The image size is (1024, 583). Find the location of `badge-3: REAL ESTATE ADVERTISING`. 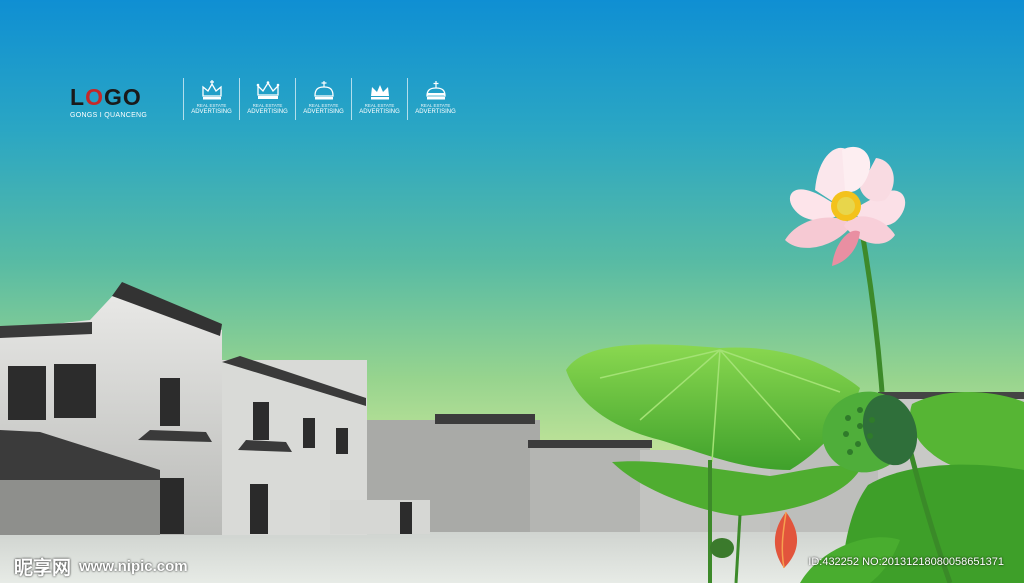

badge-3: REAL ESTATE ADVERTISING is located at coordinates (323, 99).